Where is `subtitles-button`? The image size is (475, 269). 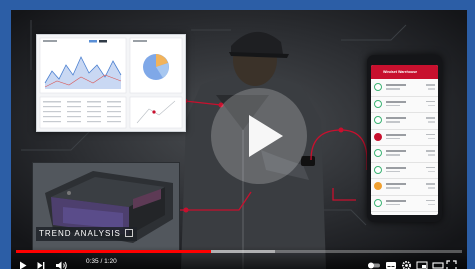 subtitles-button is located at coordinates (391, 262).